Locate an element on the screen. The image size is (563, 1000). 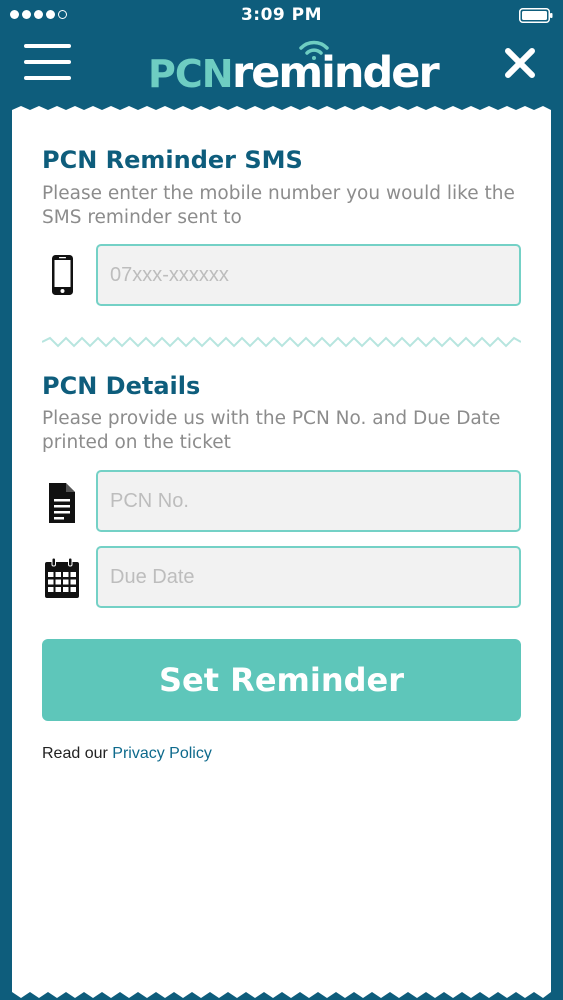
logo-reminder-text: reminder is located at coordinates (336, 73).